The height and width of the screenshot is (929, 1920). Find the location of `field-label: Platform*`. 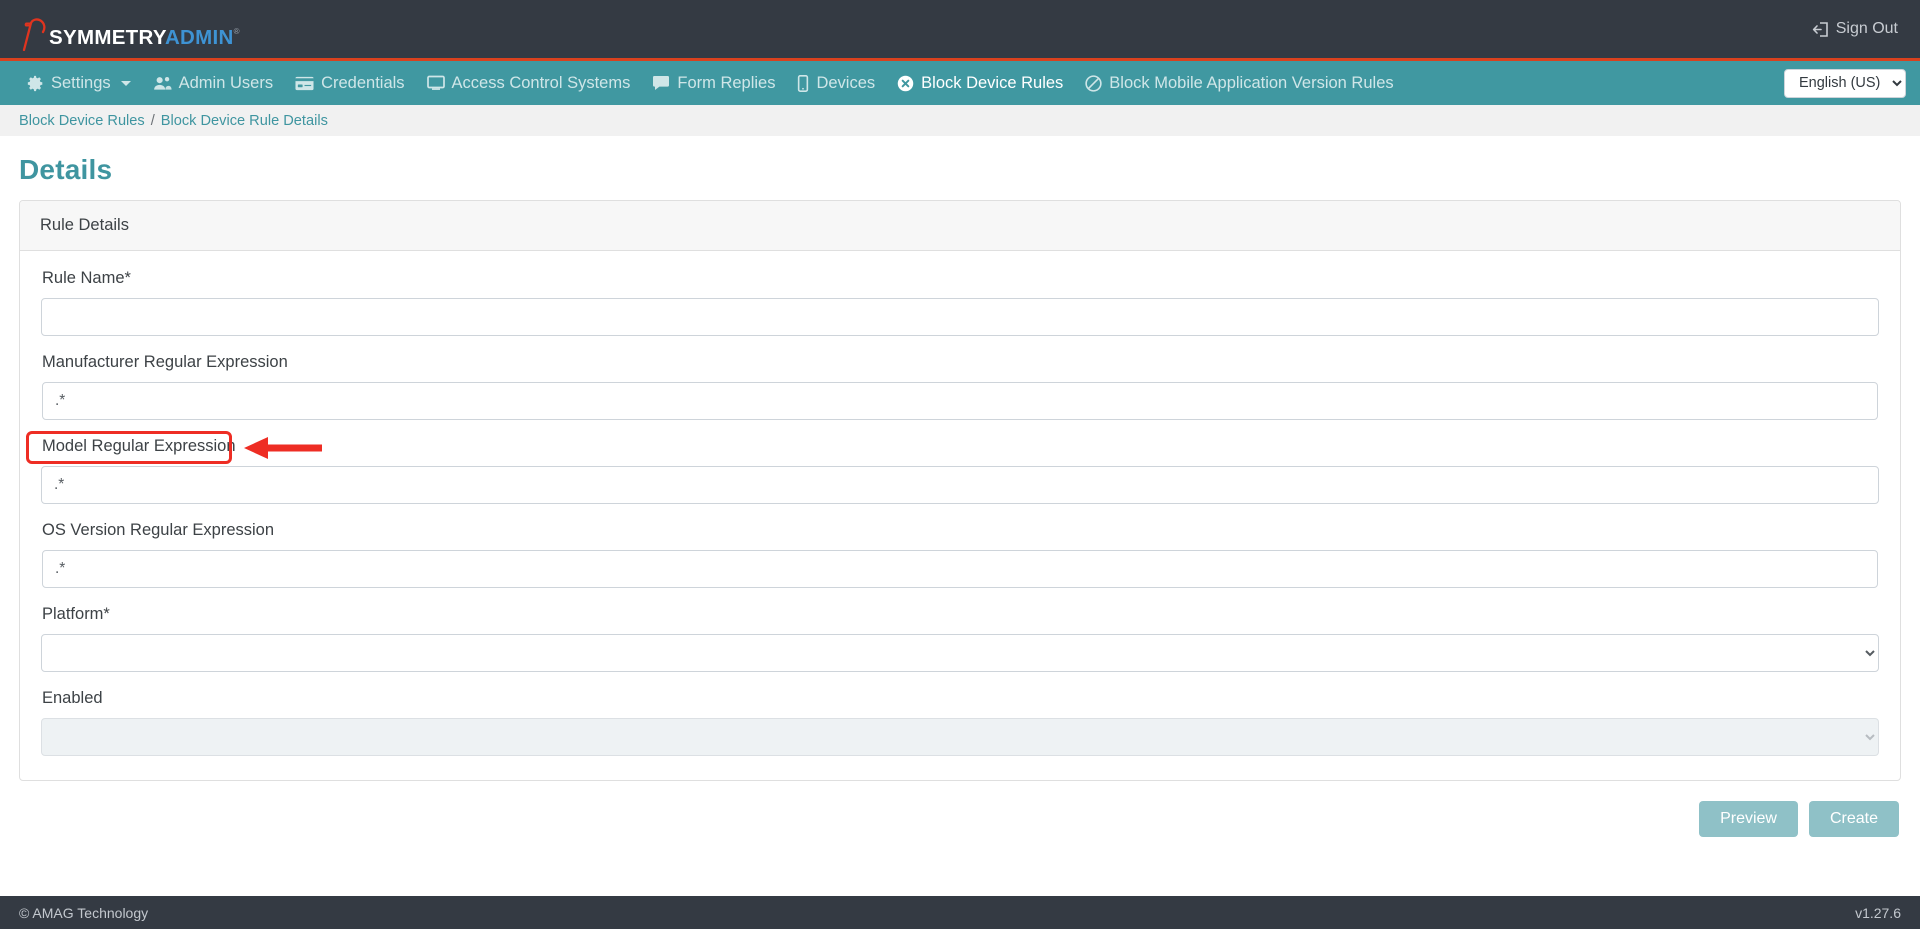

field-label: Platform* is located at coordinates (76, 614).